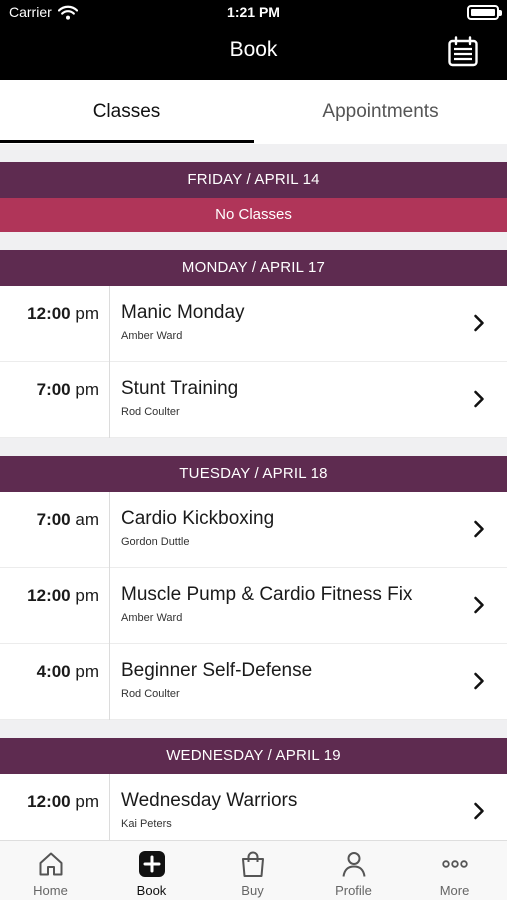 The width and height of the screenshot is (507, 900). I want to click on person-icon, so click(353, 864).